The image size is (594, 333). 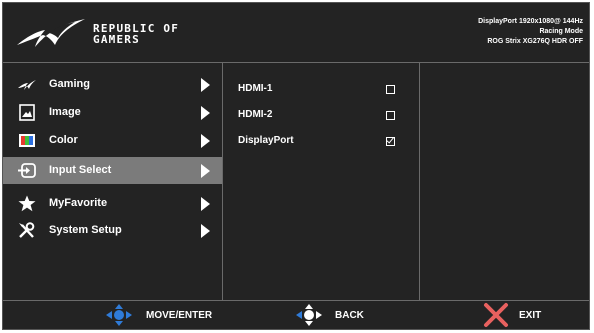 I want to click on osd-footer: MOVE/ENTER BACK EXIT, so click(x=296, y=315).